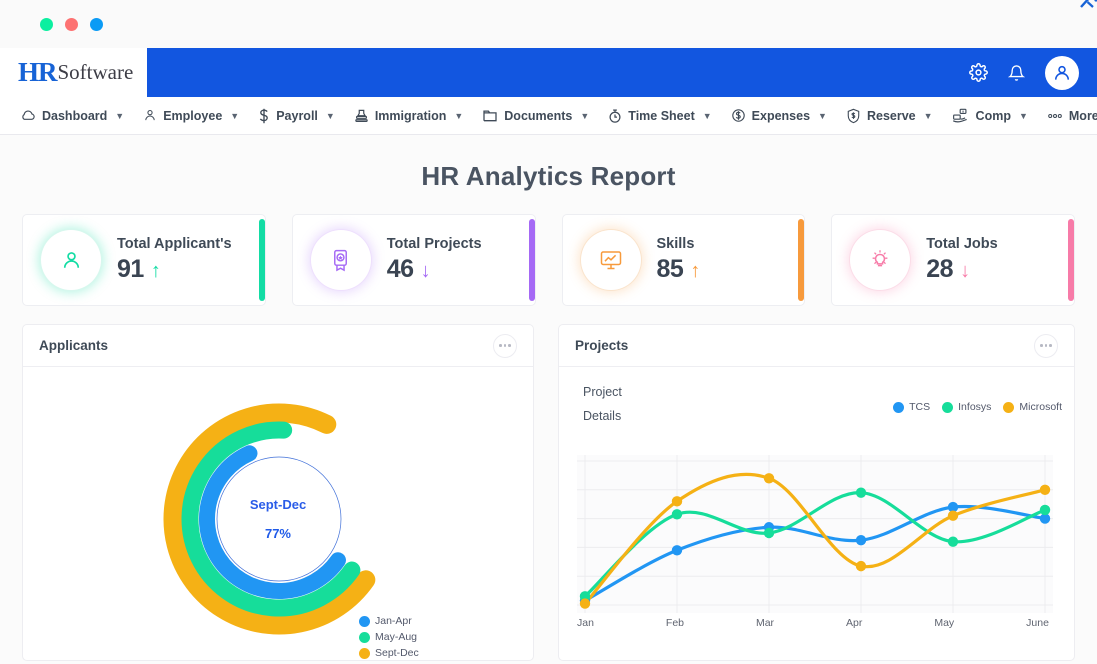  What do you see at coordinates (1055, 115) in the screenshot?
I see `ellipsis-icon` at bounding box center [1055, 115].